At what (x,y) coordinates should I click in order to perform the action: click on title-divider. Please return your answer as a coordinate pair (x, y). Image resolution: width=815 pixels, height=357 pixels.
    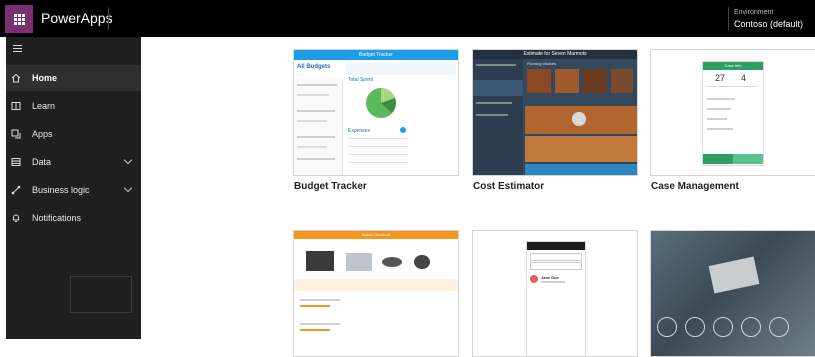
    Looking at the image, I should click on (108, 18).